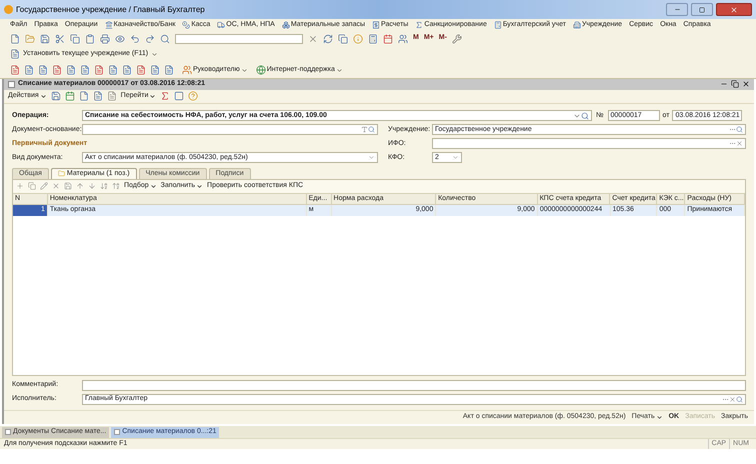  What do you see at coordinates (104, 186) in the screenshot?
I see `sort-ascending-icon` at bounding box center [104, 186].